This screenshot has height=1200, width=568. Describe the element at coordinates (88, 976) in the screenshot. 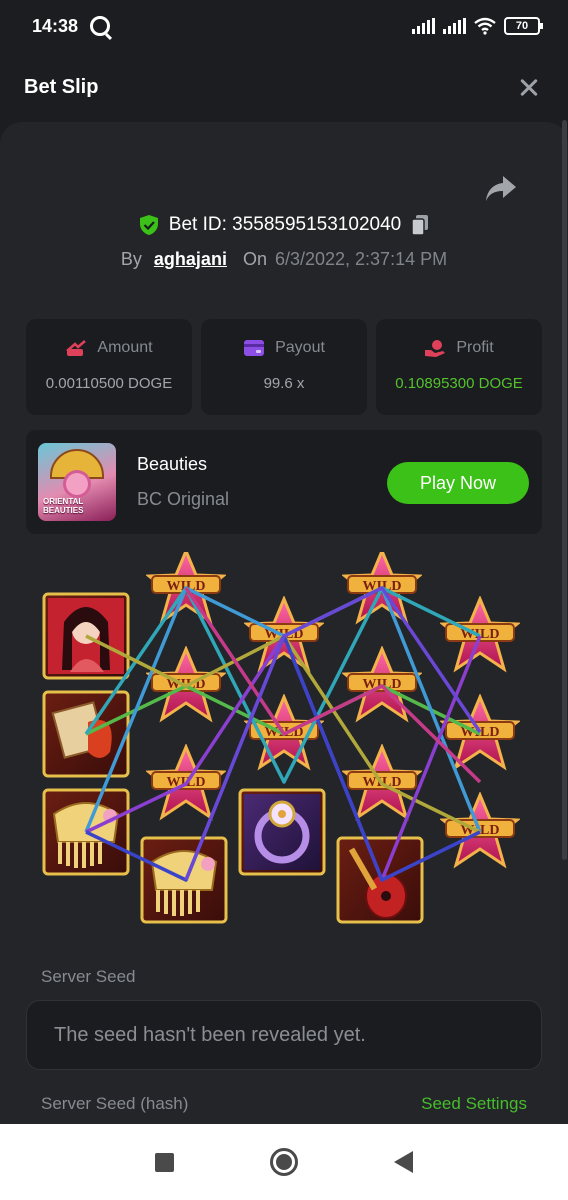

I see `server-seed-label: Server Seed` at that location.